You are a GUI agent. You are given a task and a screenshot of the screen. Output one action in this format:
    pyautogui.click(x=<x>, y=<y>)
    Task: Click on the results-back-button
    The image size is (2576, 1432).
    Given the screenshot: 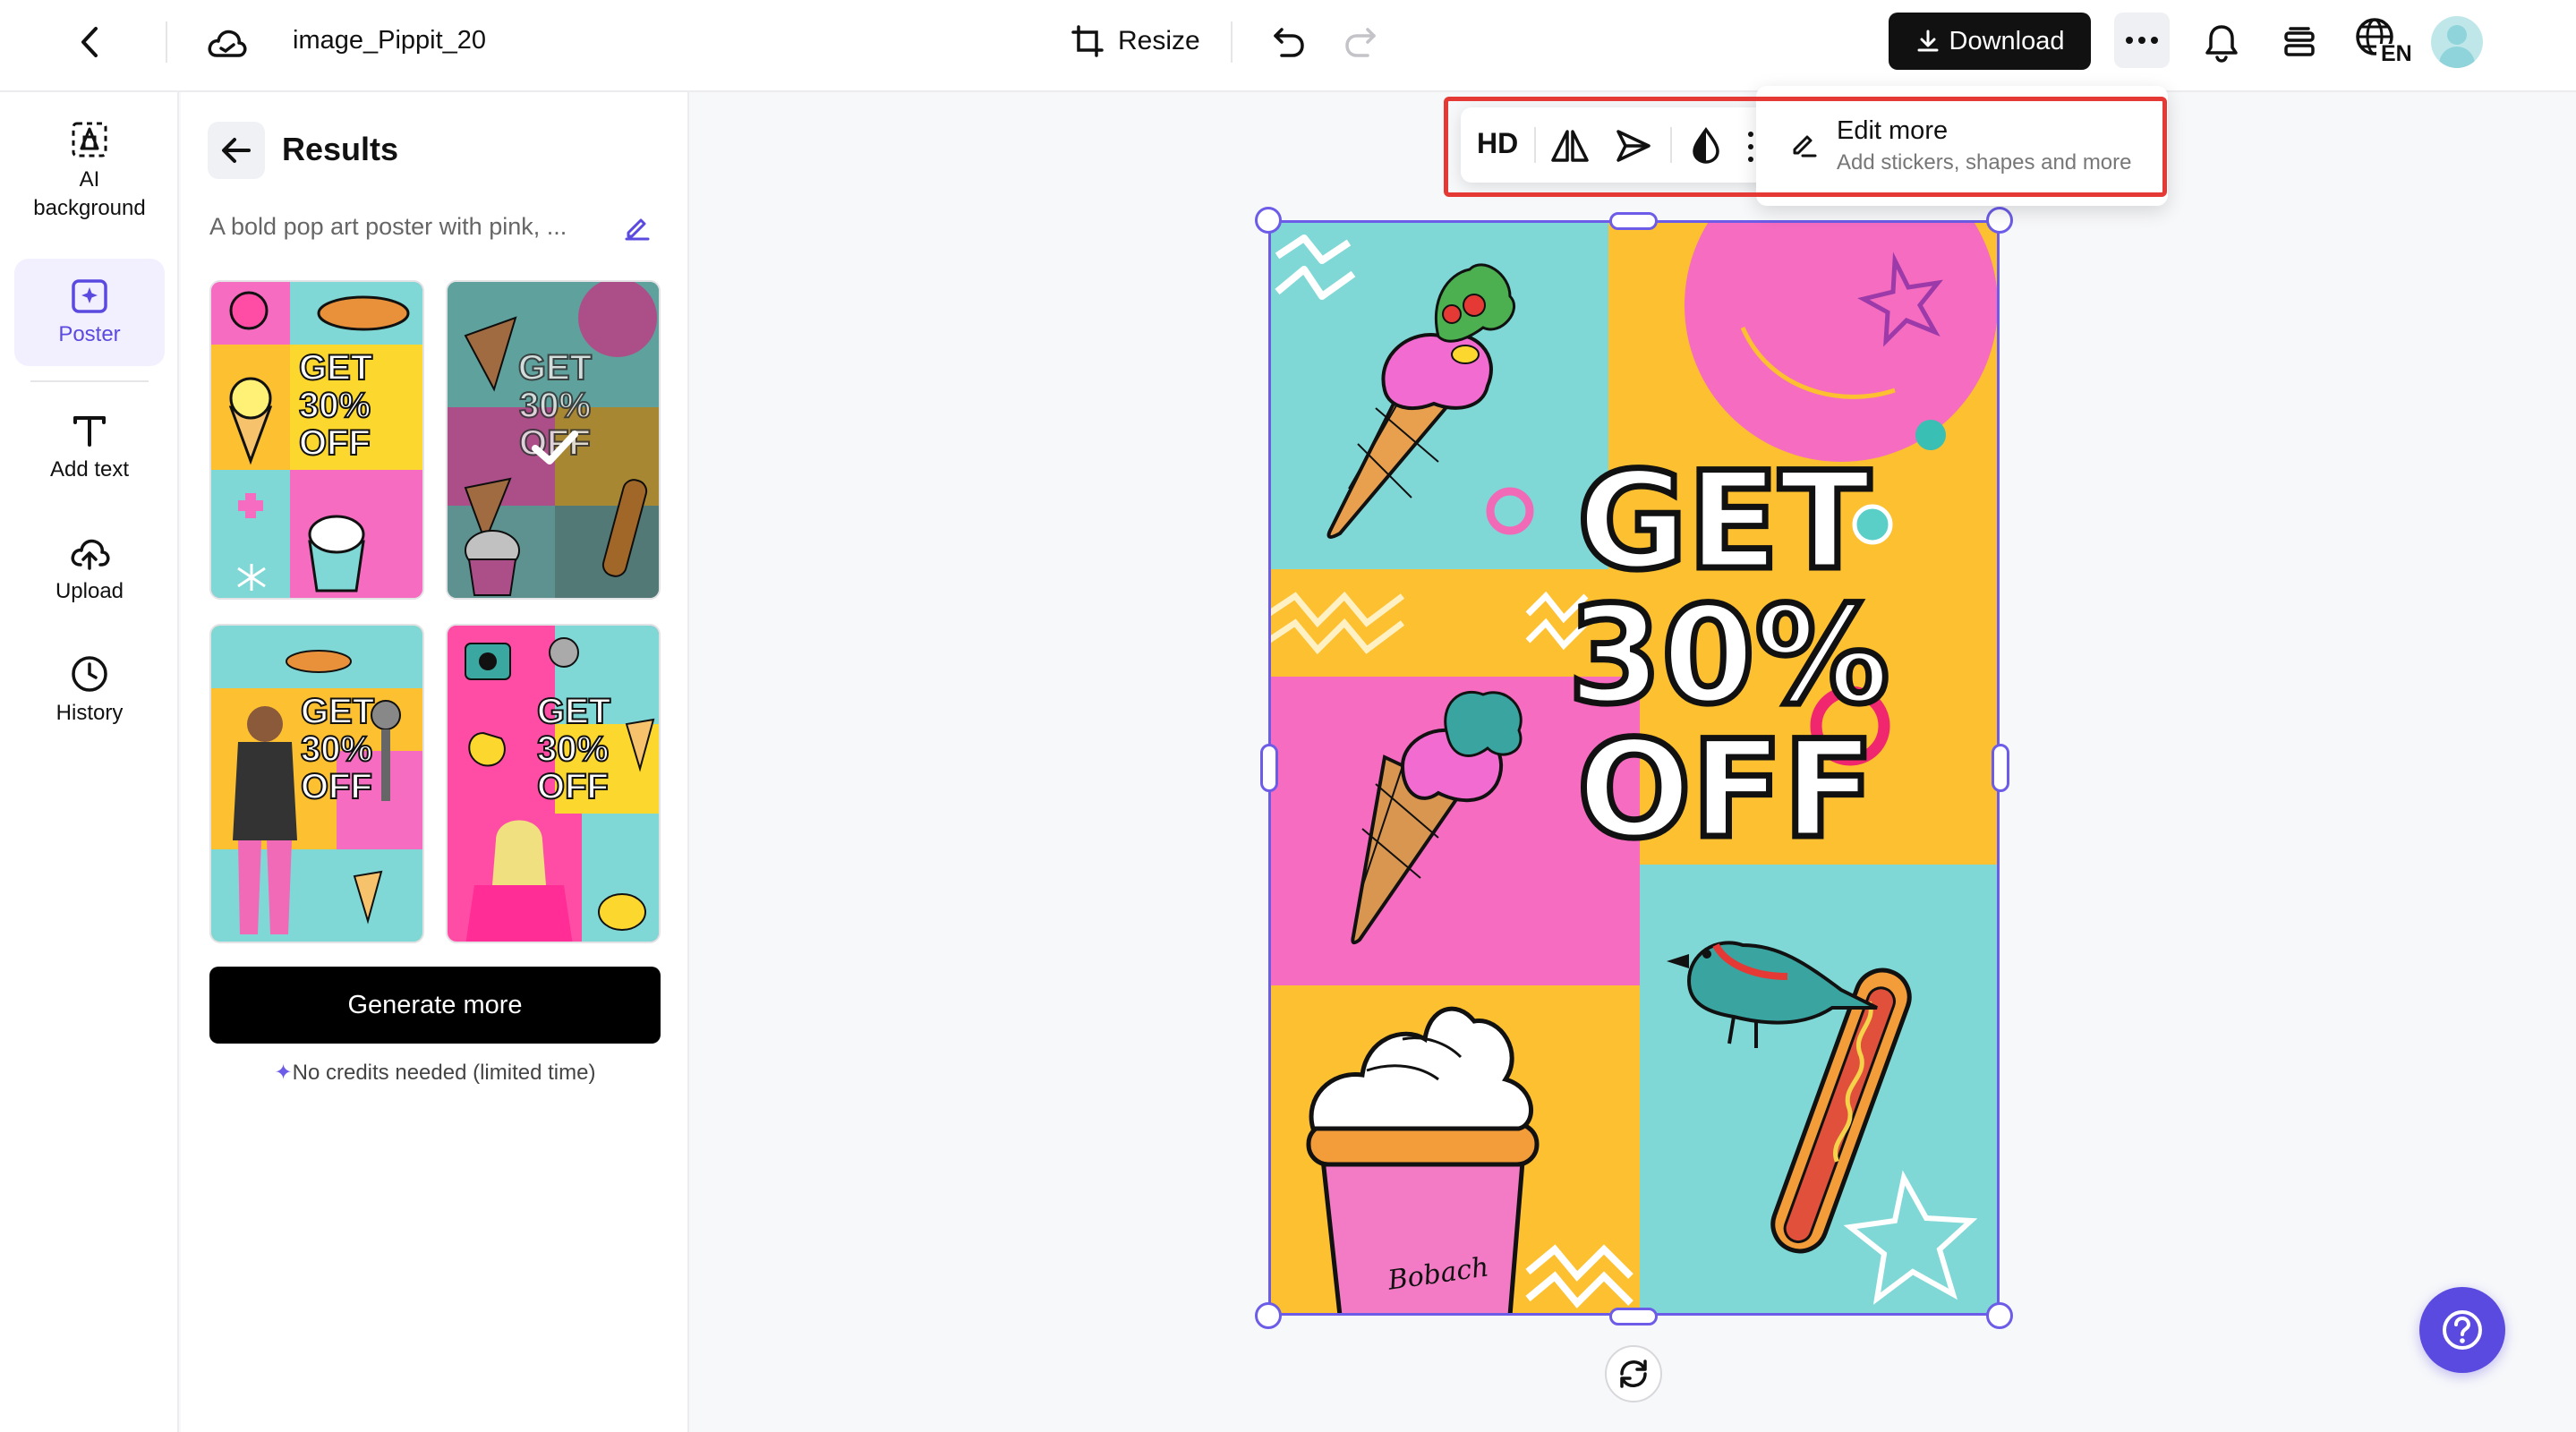 What is the action you would take?
    pyautogui.click(x=236, y=150)
    